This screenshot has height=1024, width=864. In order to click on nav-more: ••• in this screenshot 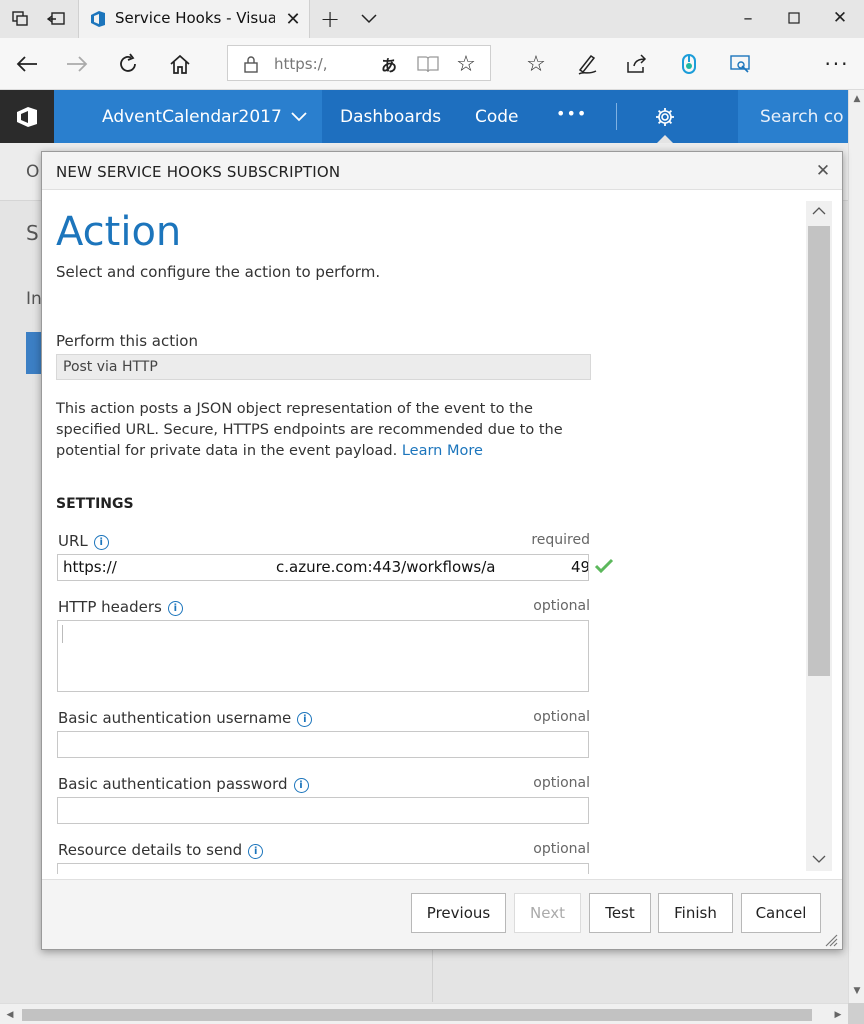, I will do `click(571, 113)`.